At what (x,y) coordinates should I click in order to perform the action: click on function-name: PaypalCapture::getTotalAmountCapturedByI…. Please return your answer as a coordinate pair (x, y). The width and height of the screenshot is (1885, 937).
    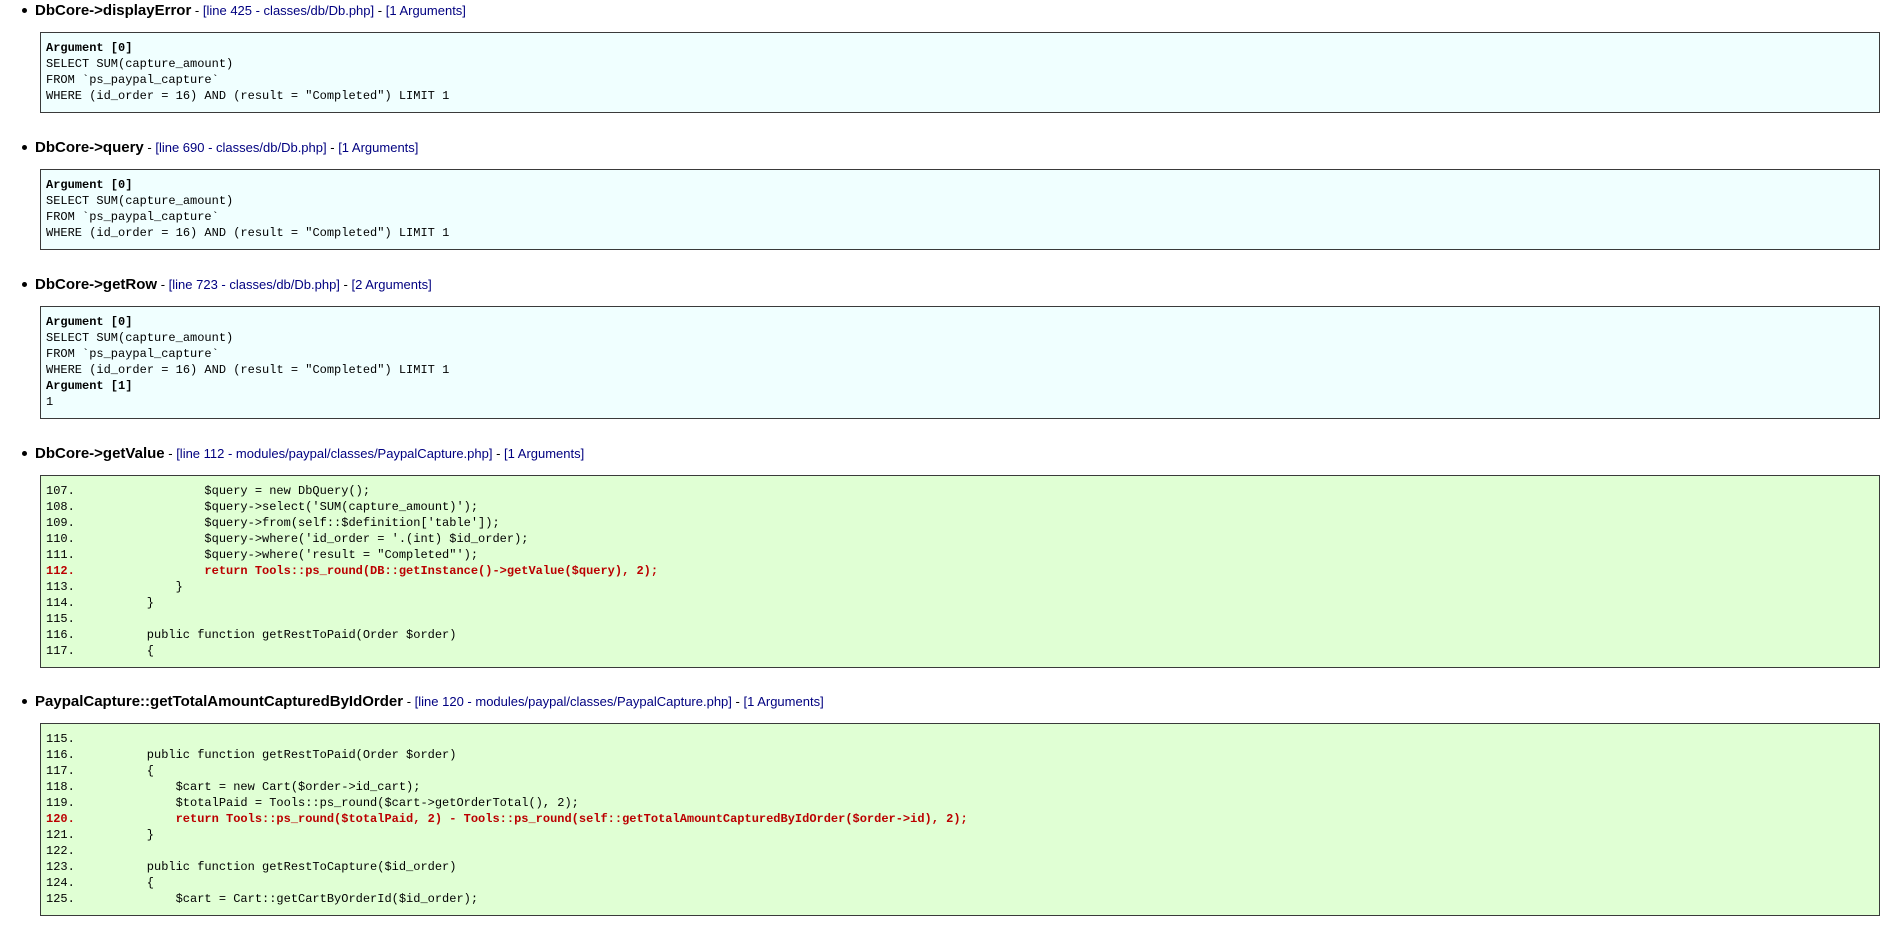
    Looking at the image, I should click on (219, 701).